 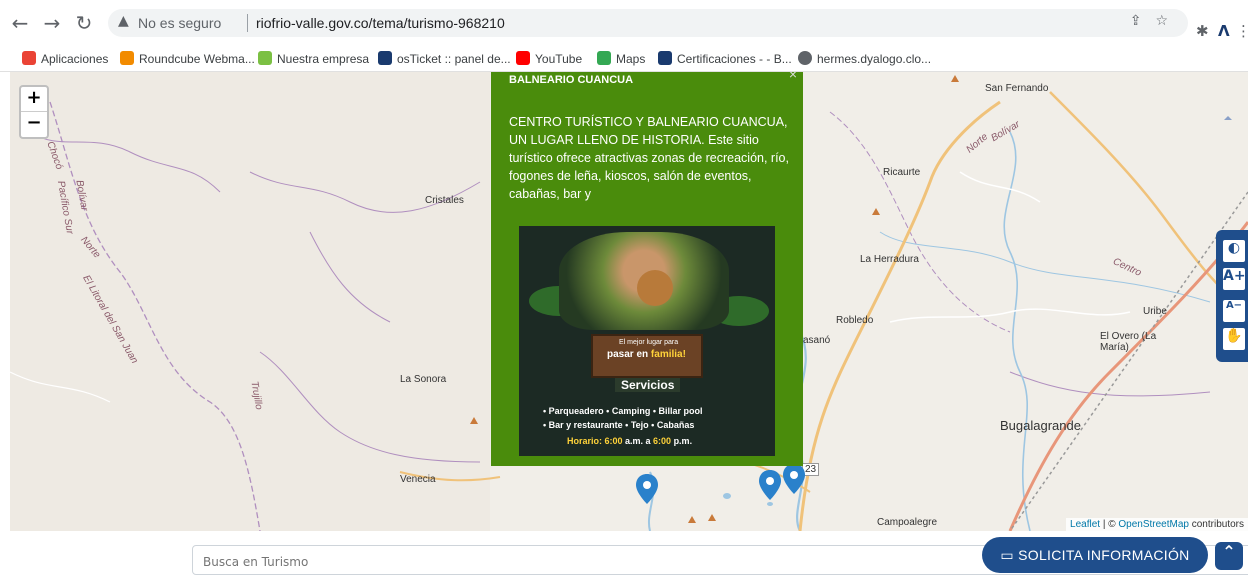 What do you see at coordinates (1234, 251) in the screenshot?
I see `contrast-icon: ◐` at bounding box center [1234, 251].